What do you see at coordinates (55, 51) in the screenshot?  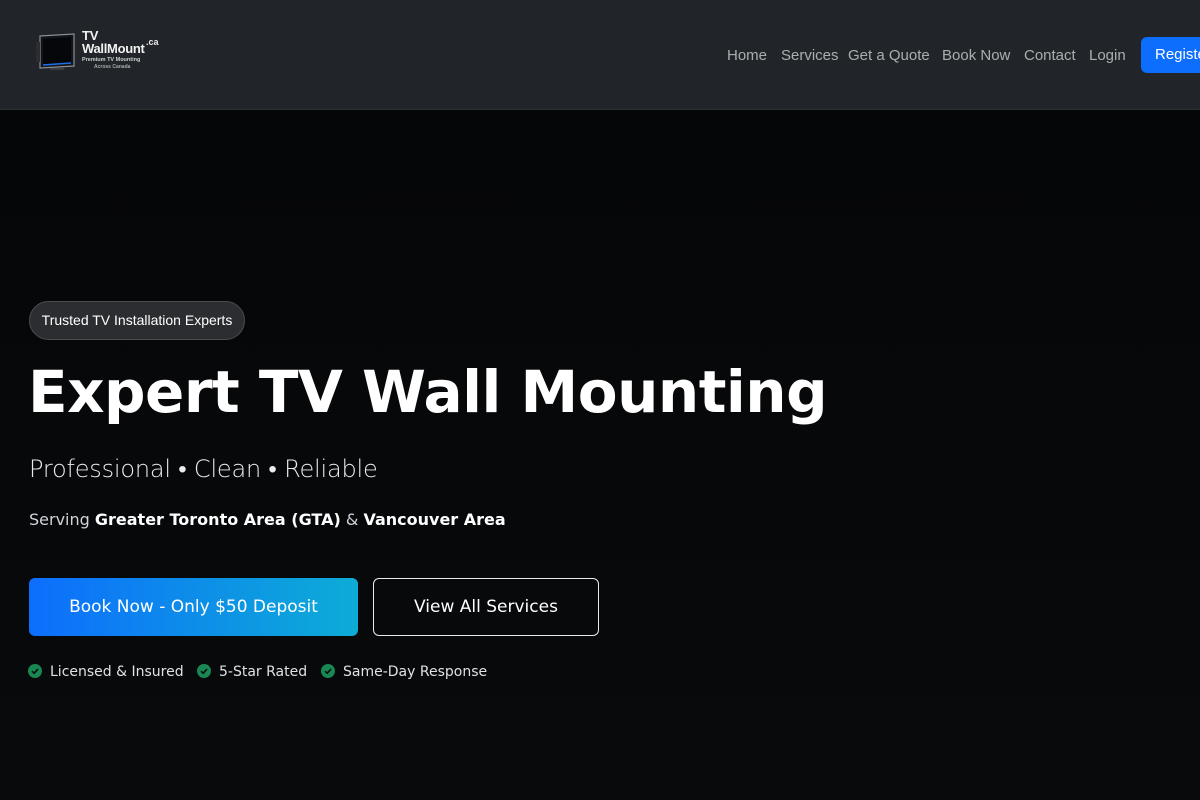 I see `tv-icon` at bounding box center [55, 51].